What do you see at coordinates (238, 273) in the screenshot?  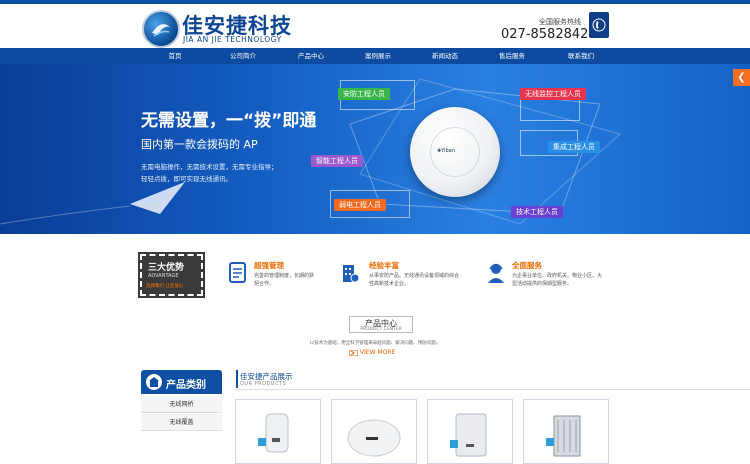 I see `document-icon` at bounding box center [238, 273].